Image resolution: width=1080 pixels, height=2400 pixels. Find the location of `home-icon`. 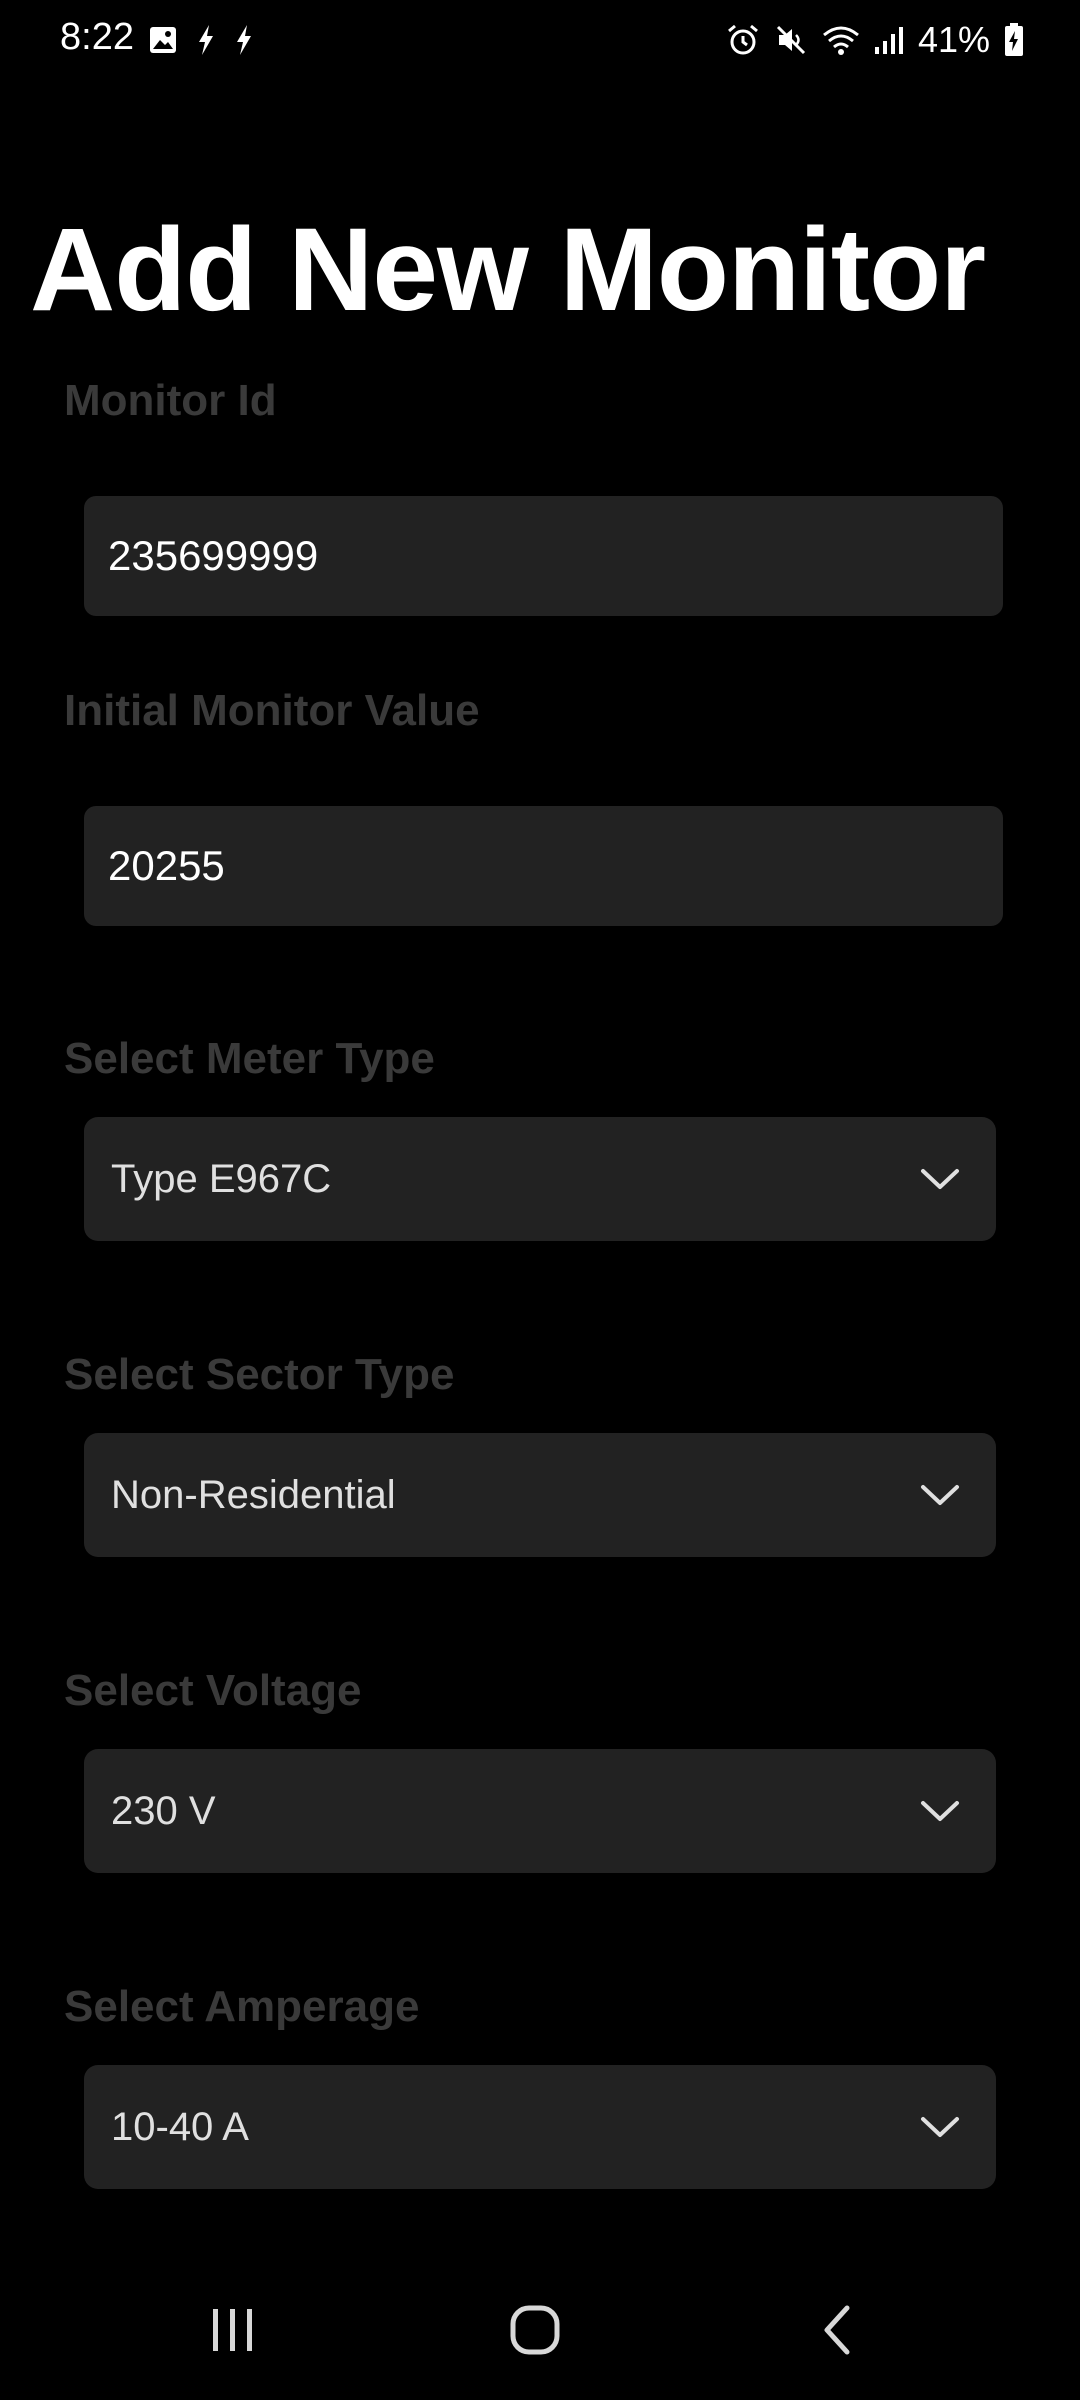

home-icon is located at coordinates (535, 2330).